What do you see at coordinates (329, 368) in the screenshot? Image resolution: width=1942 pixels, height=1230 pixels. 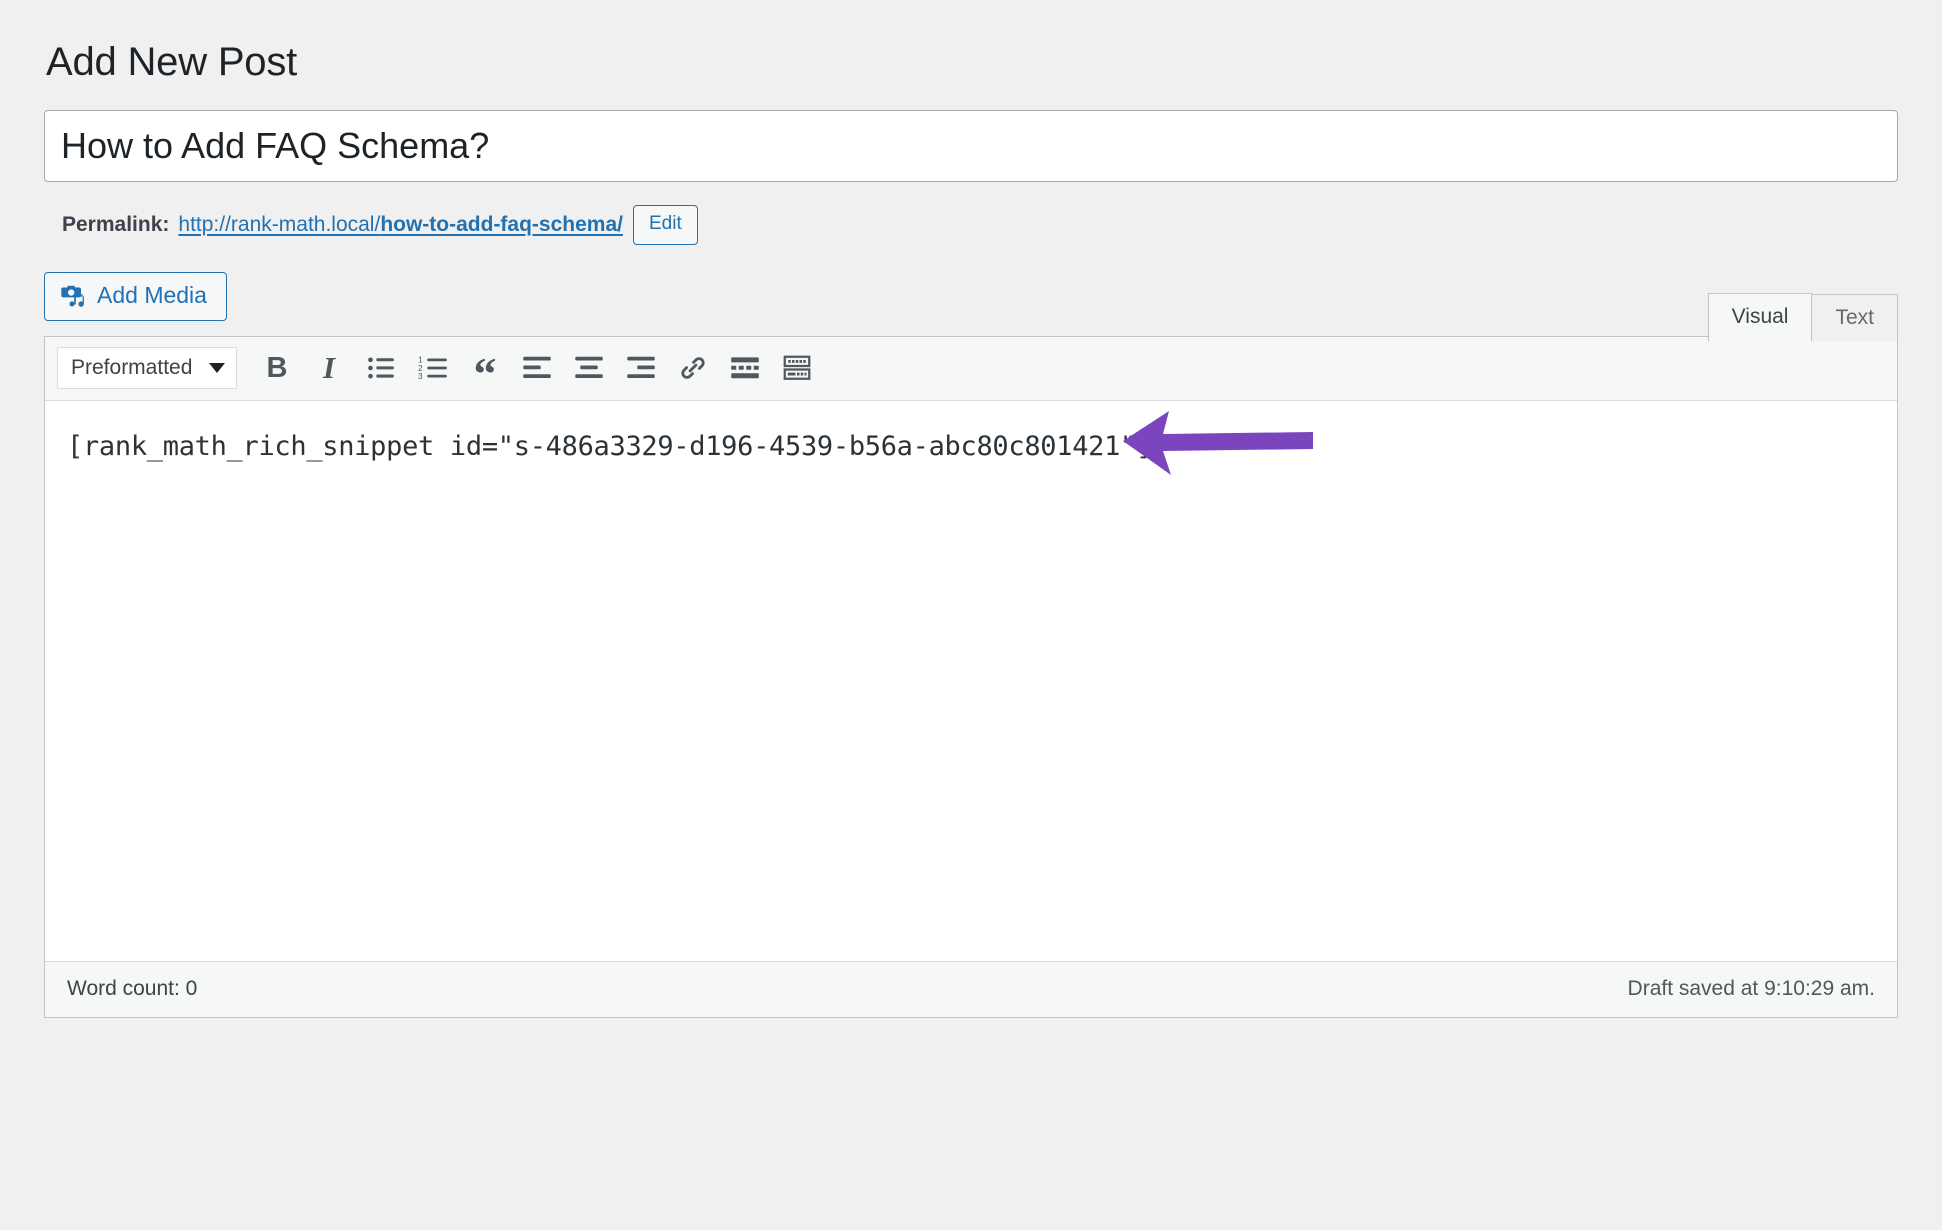 I see `italic-button: I` at bounding box center [329, 368].